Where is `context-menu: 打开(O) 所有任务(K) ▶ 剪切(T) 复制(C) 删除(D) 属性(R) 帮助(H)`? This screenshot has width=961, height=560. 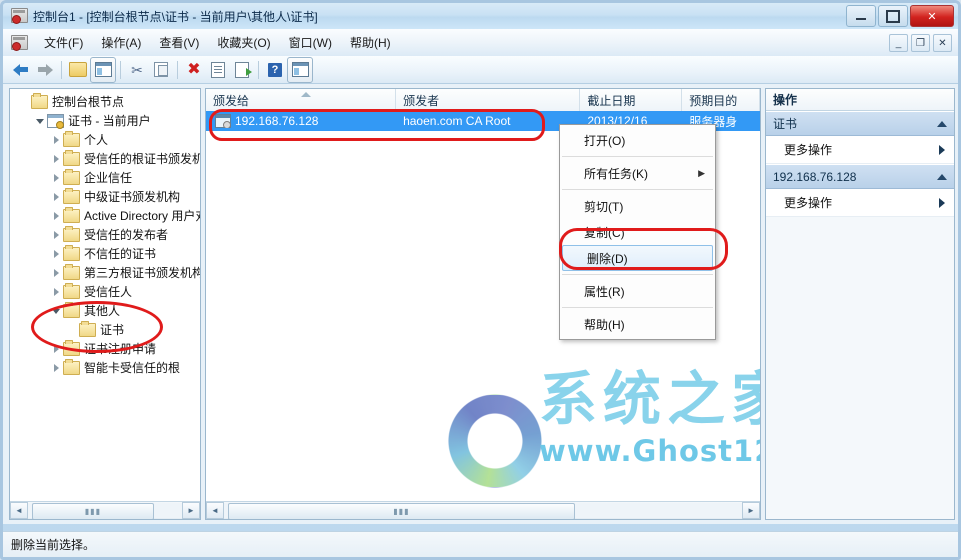 context-menu: 打开(O) 所有任务(K) ▶ 剪切(T) 复制(C) 删除(D) 属性(R) 帮助(H) is located at coordinates (637, 232).